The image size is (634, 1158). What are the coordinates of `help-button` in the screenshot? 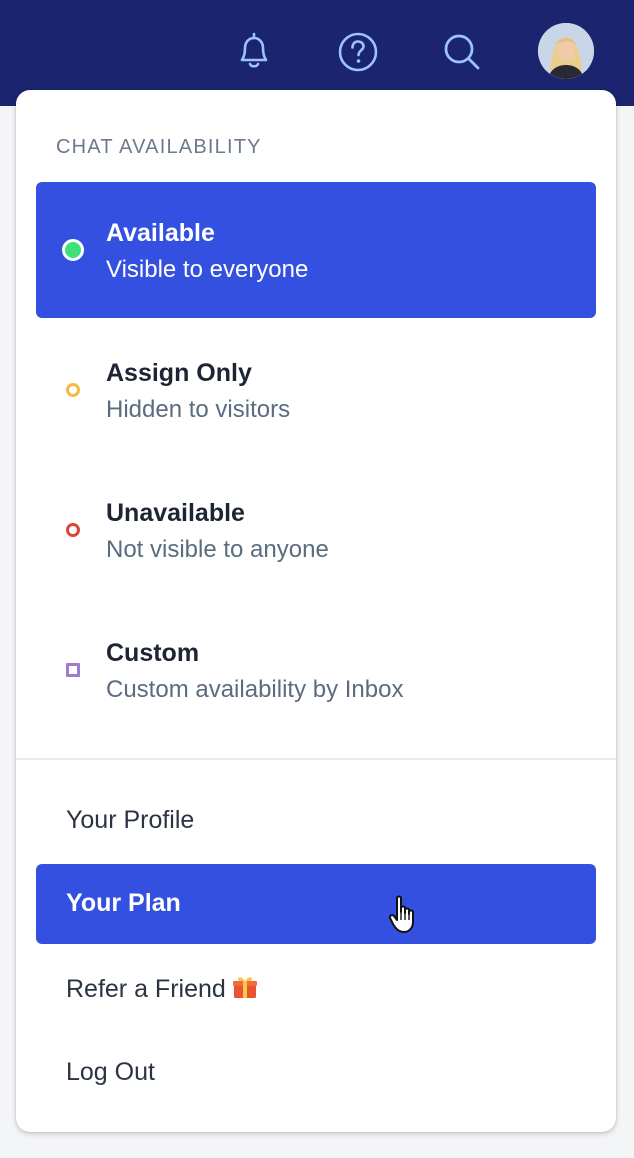 It's located at (358, 52).